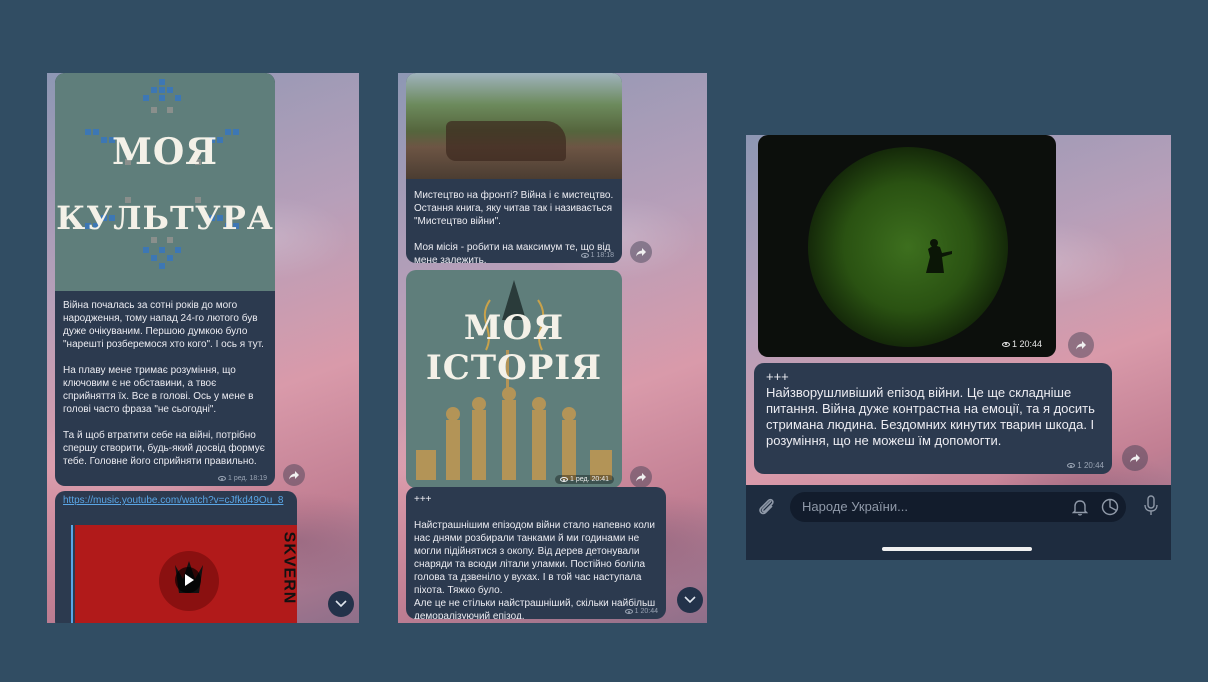 The image size is (1208, 682). Describe the element at coordinates (1021, 344) in the screenshot. I see `image-meta: 1 20:44` at that location.